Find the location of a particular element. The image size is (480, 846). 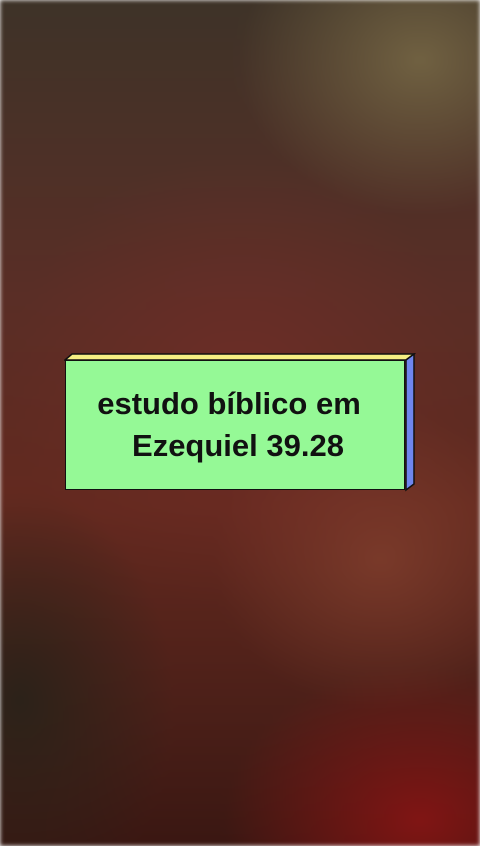

caption-line-1: estudo bíblico em is located at coordinates (229, 403).